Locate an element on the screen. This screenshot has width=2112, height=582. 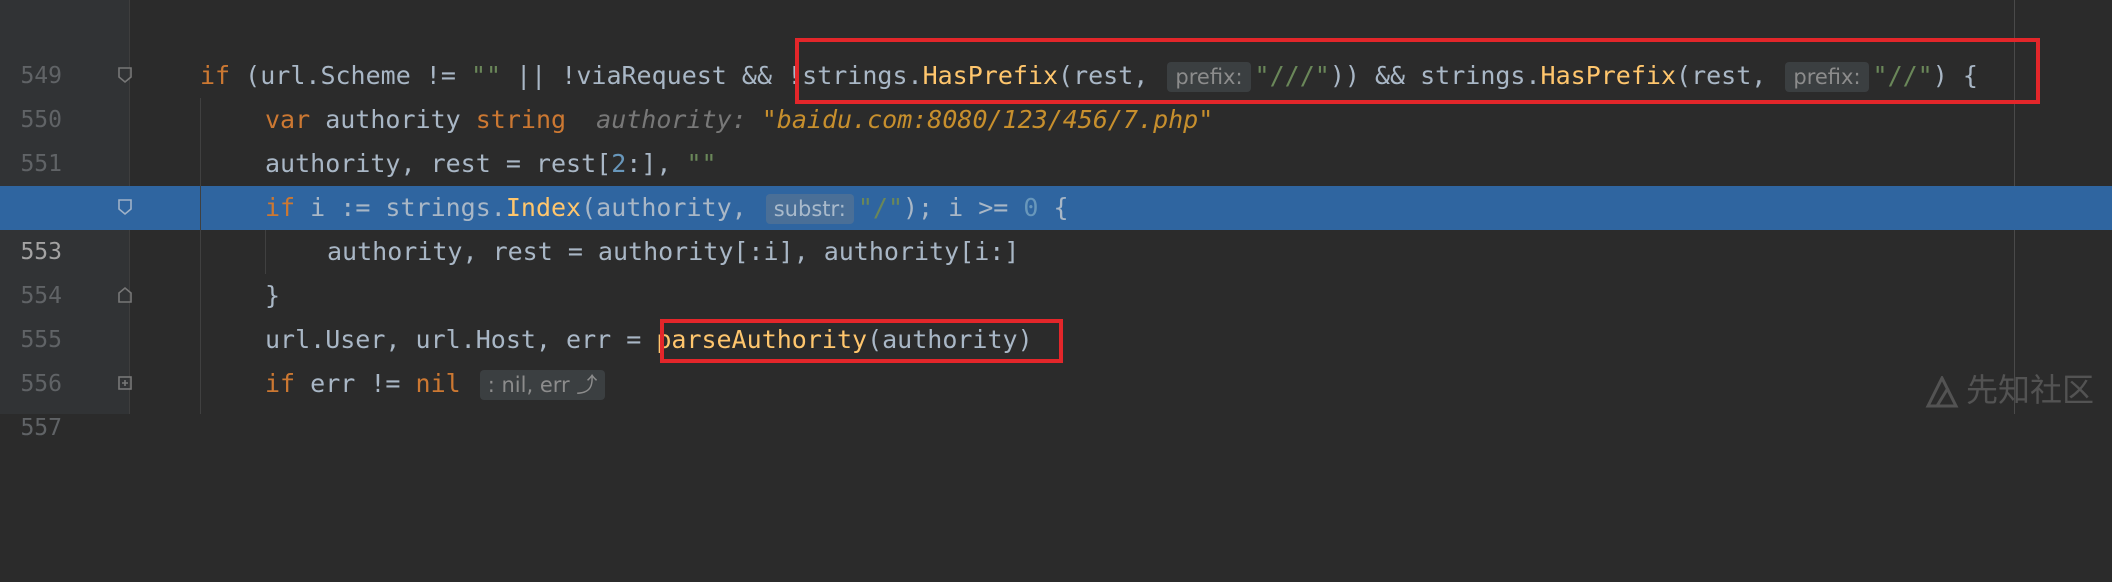
code-line-552: 552 authority, rest = rest[2:], "" is located at coordinates (1056, 181).